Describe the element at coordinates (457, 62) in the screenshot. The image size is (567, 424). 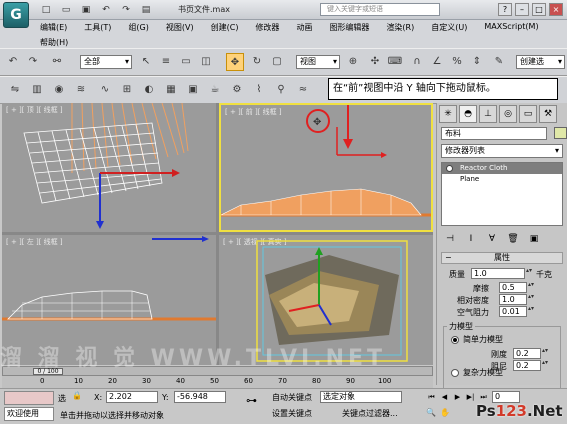
I see `percent-snap-icon: %` at that location.